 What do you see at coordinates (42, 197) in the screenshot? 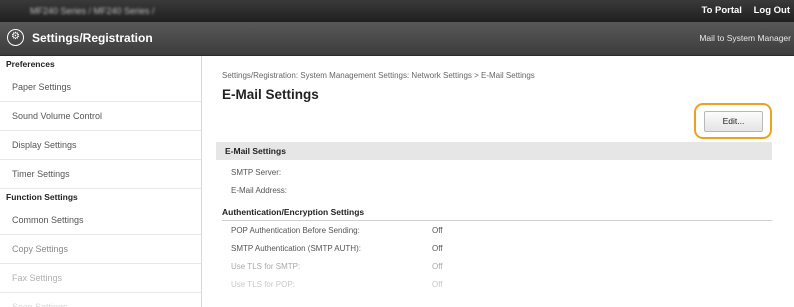
I see `sidebar-heading-function-settings: Function Settings` at bounding box center [42, 197].